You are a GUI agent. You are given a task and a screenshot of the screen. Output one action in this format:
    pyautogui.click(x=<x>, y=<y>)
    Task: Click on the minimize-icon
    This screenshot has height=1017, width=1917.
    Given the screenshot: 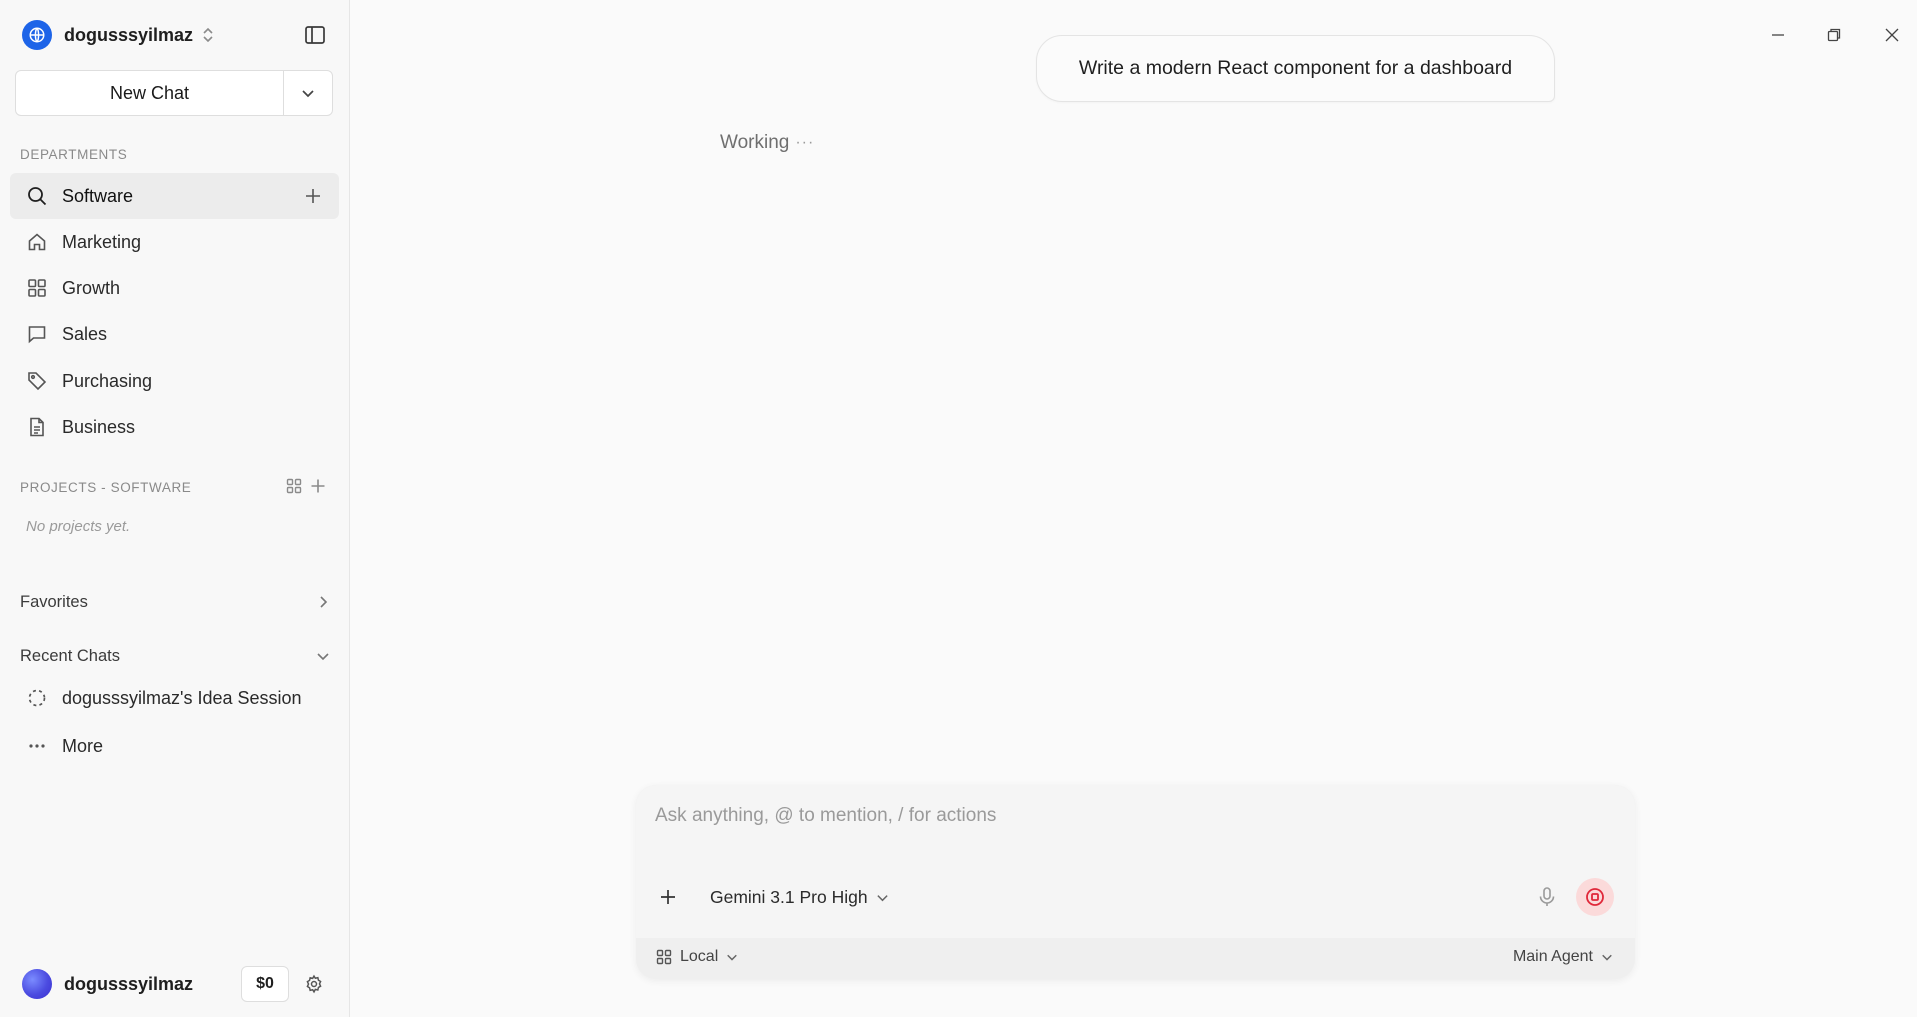 What is the action you would take?
    pyautogui.click(x=1778, y=35)
    